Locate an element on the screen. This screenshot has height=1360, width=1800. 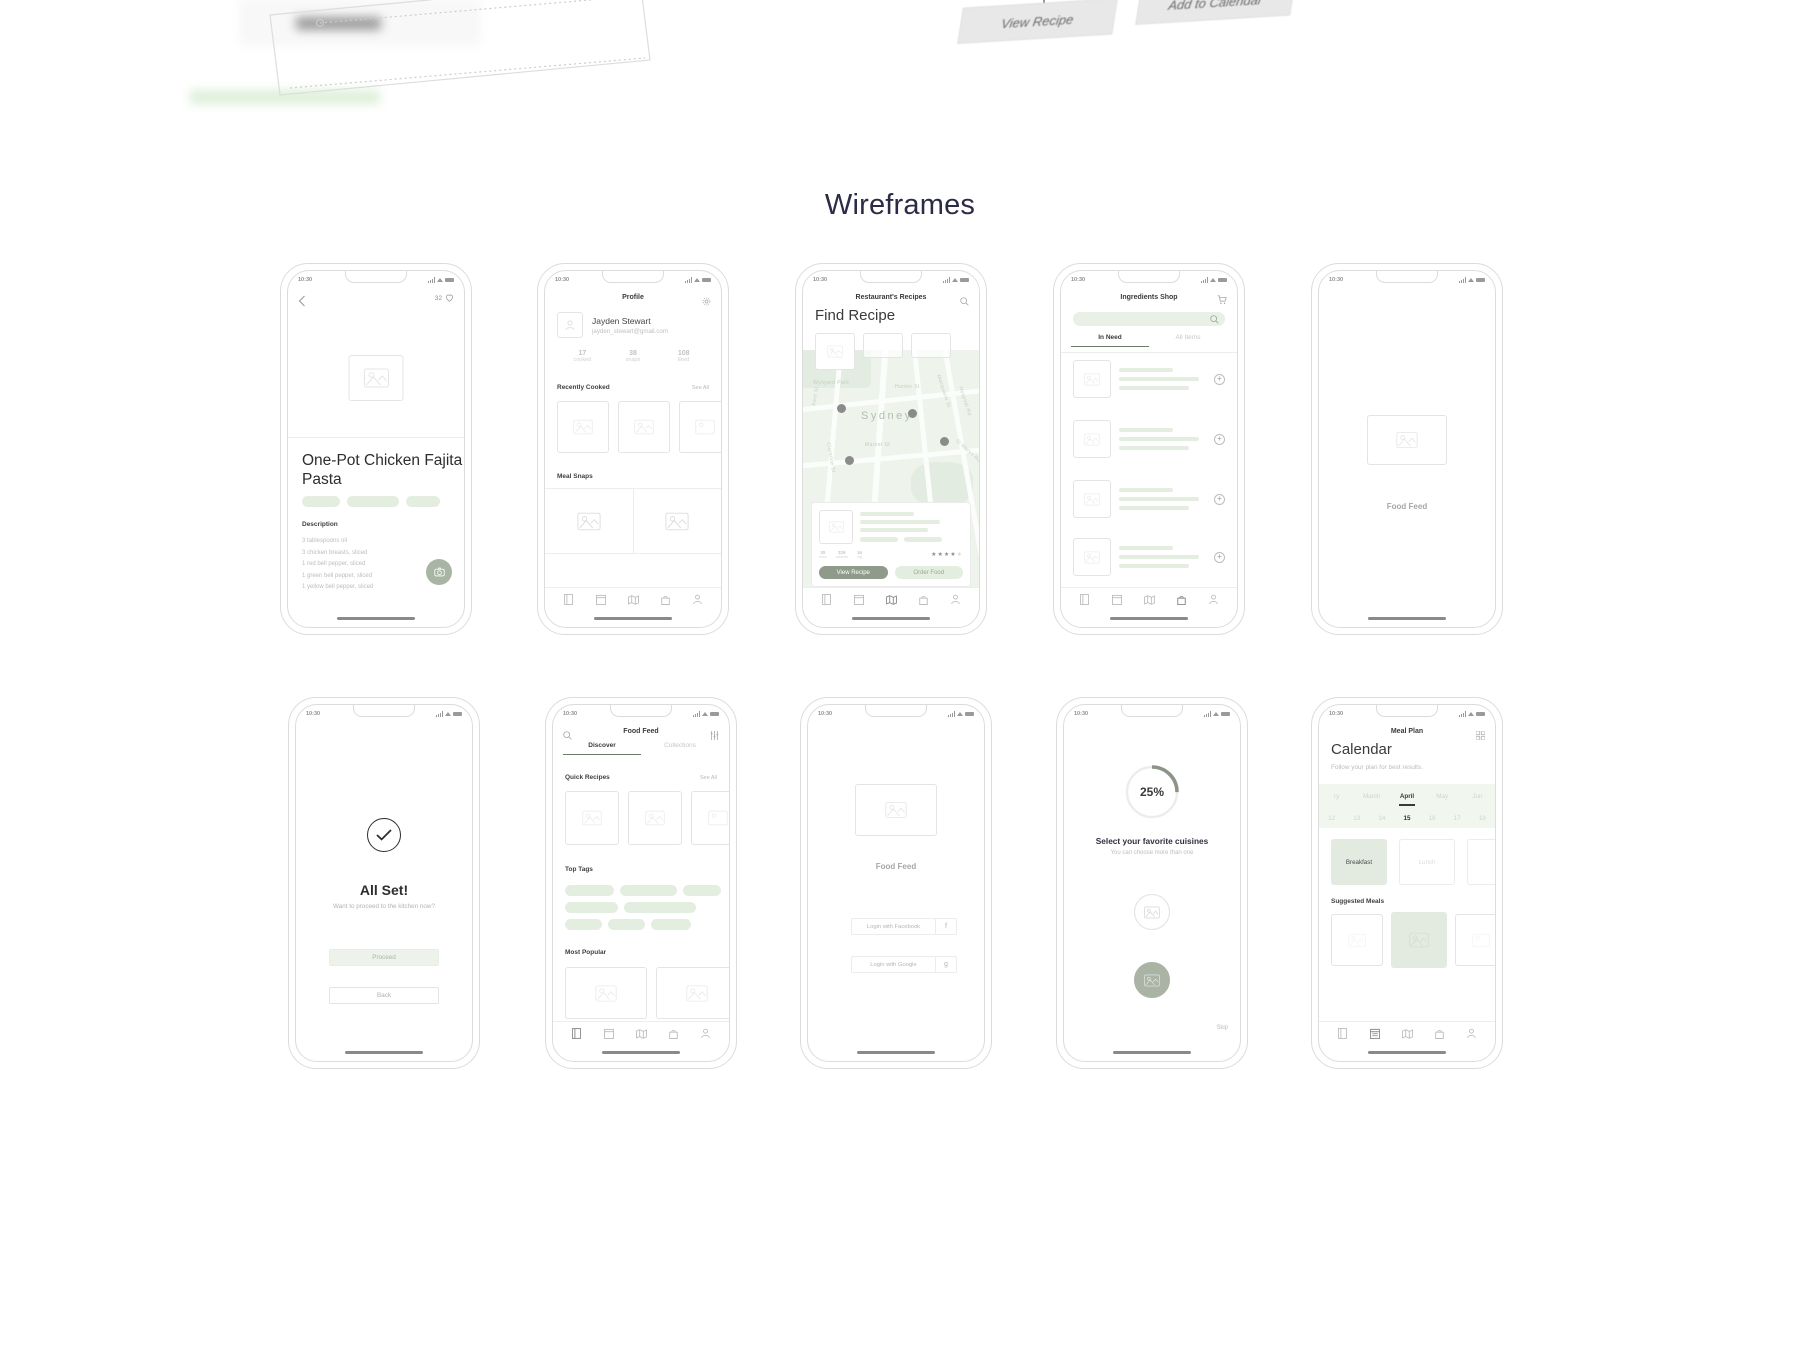
order-food-button: Order Food is located at coordinates (928, 572).